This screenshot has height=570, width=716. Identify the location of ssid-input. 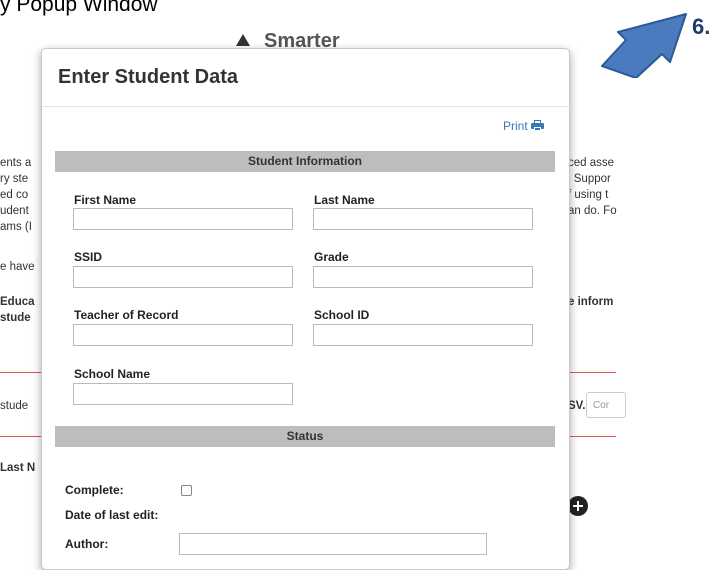
(183, 277).